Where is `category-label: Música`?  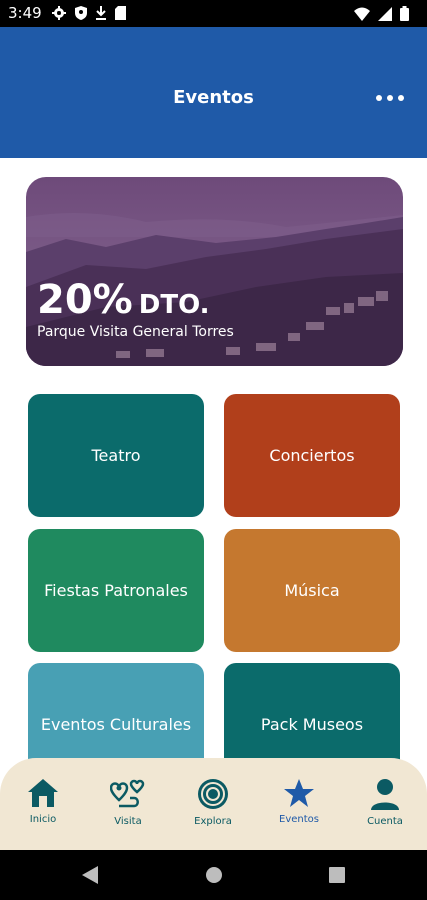 category-label: Música is located at coordinates (312, 590).